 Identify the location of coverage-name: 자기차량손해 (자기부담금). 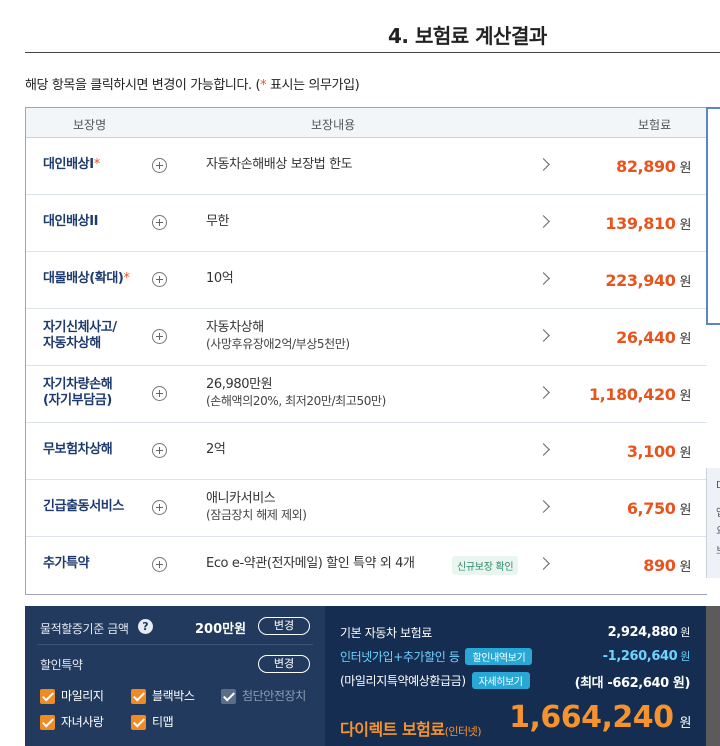
(78, 392).